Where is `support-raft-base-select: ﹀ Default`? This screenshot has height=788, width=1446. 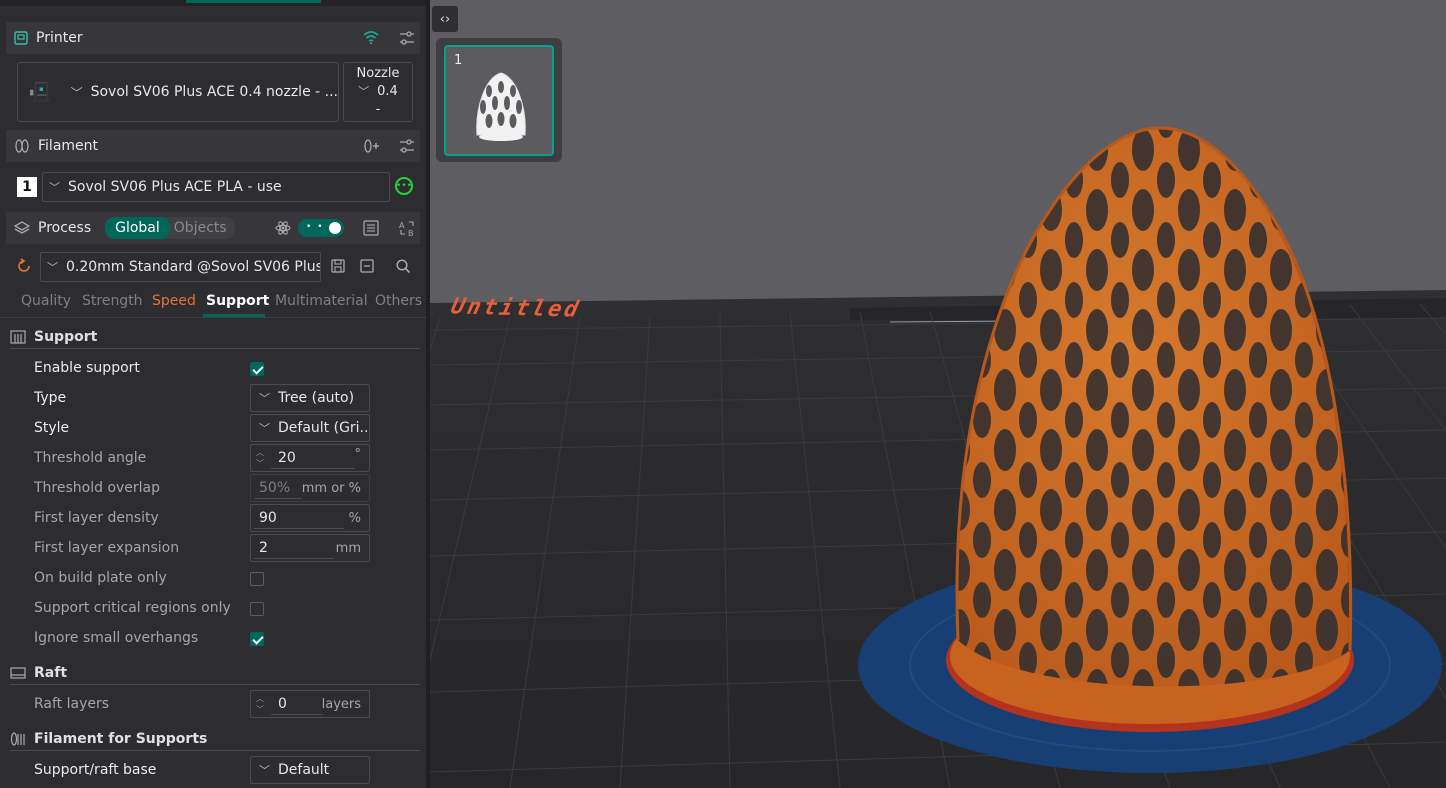 support-raft-base-select: ﹀ Default is located at coordinates (310, 770).